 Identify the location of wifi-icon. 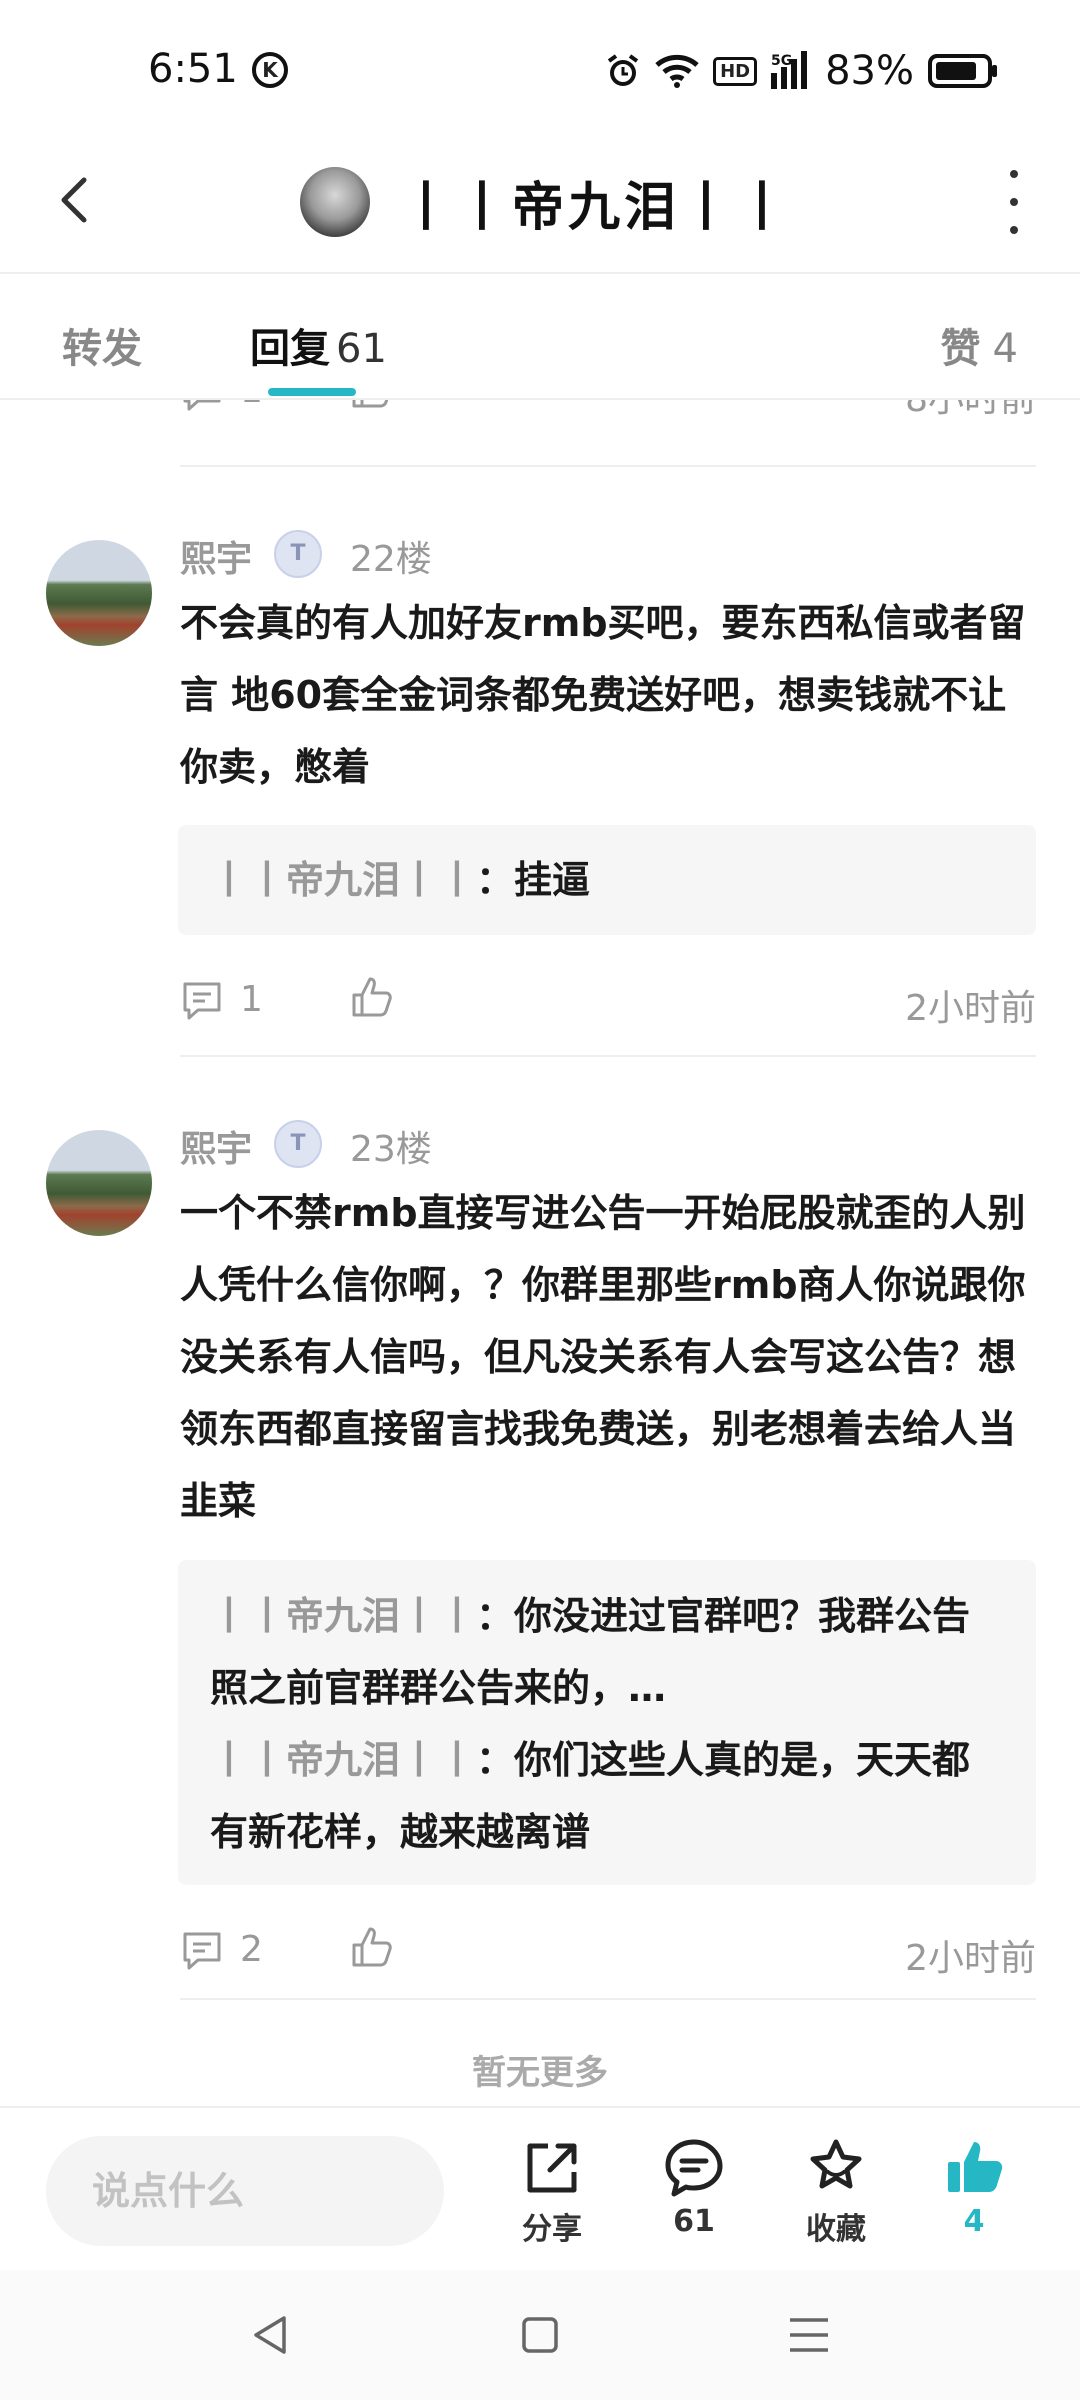
(677, 71).